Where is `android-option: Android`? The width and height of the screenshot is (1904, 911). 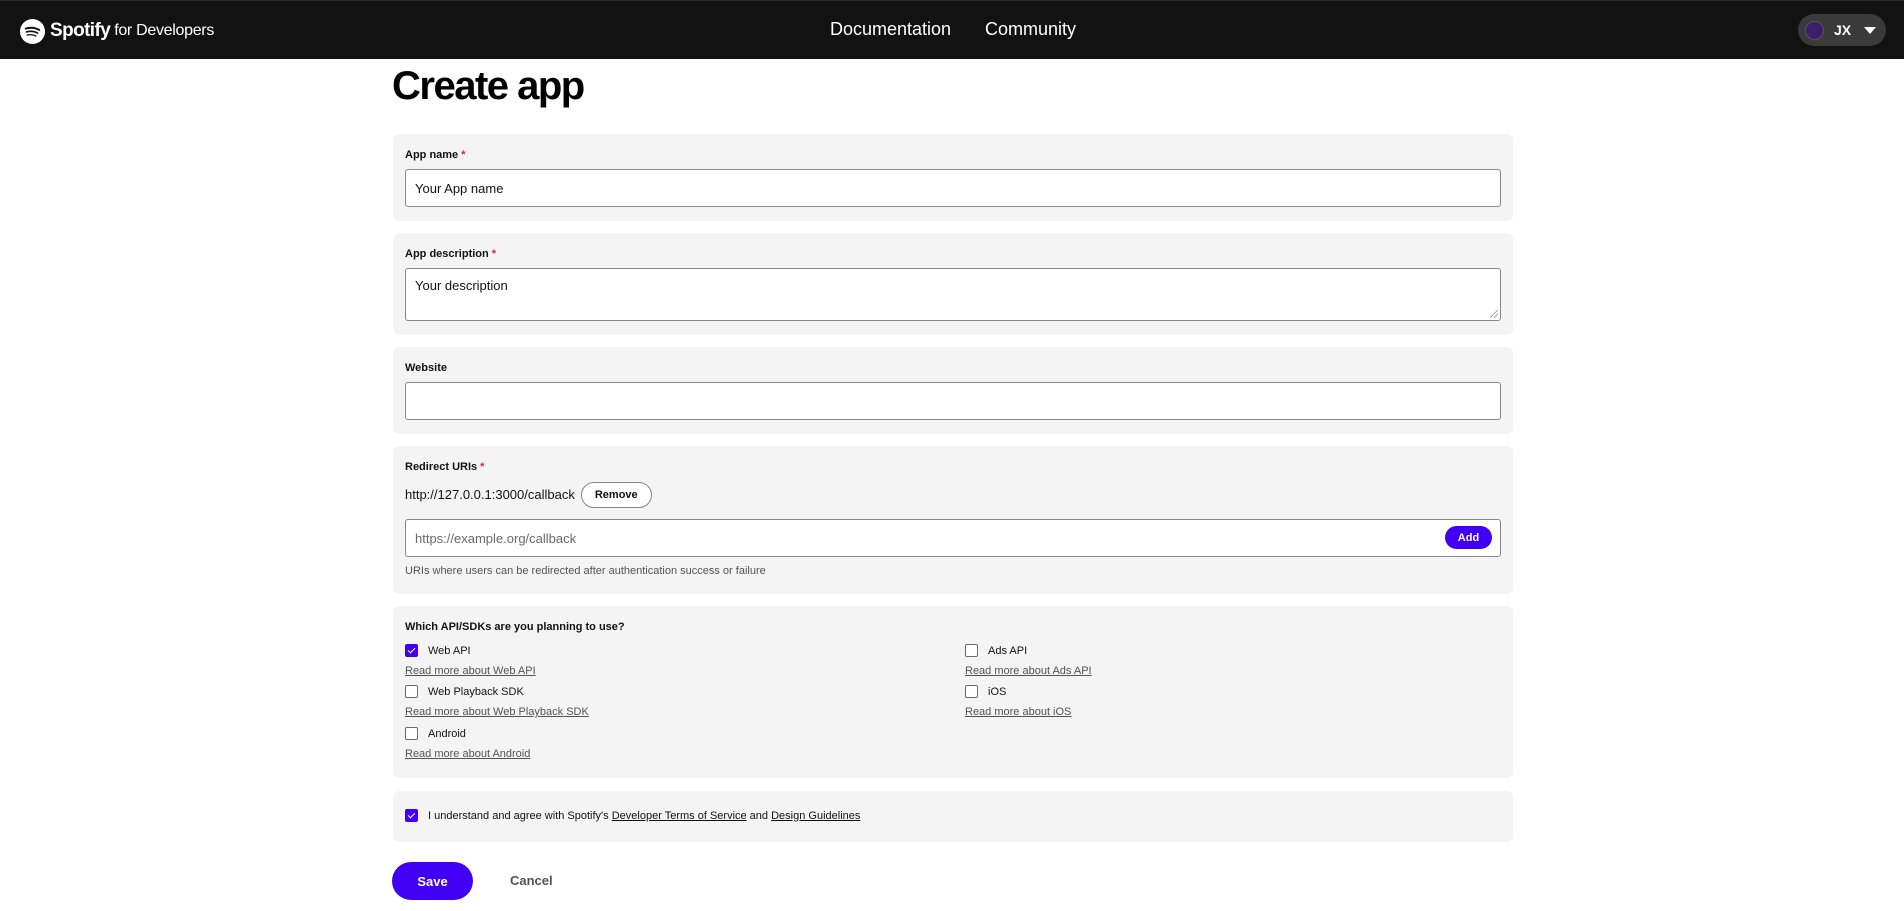
android-option: Android is located at coordinates (435, 733).